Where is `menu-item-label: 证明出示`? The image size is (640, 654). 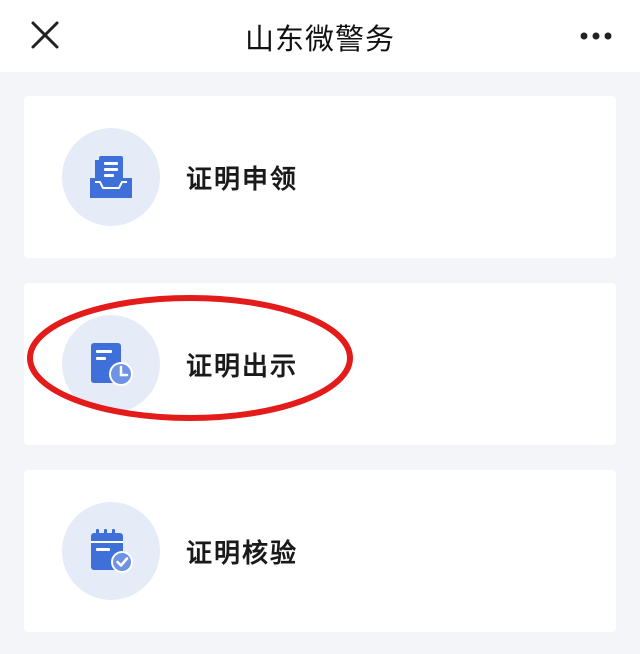 menu-item-label: 证明出示 is located at coordinates (242, 367).